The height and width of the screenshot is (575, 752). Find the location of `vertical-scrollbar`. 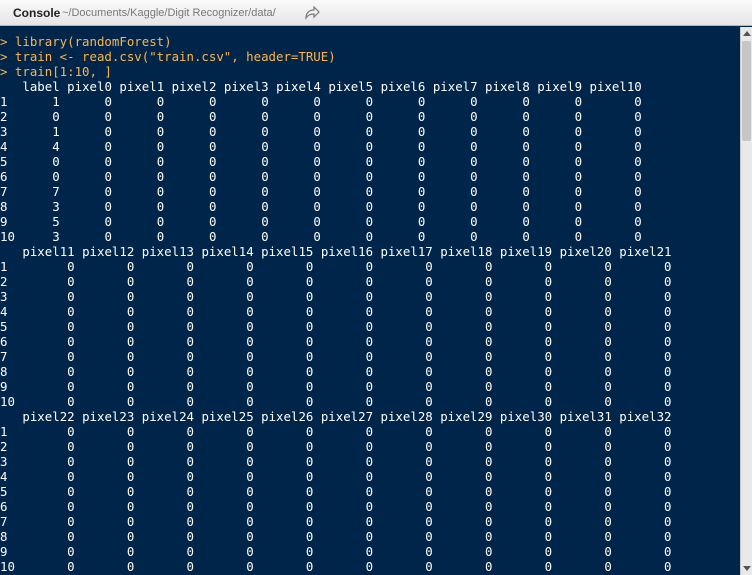

vertical-scrollbar is located at coordinates (746, 301).